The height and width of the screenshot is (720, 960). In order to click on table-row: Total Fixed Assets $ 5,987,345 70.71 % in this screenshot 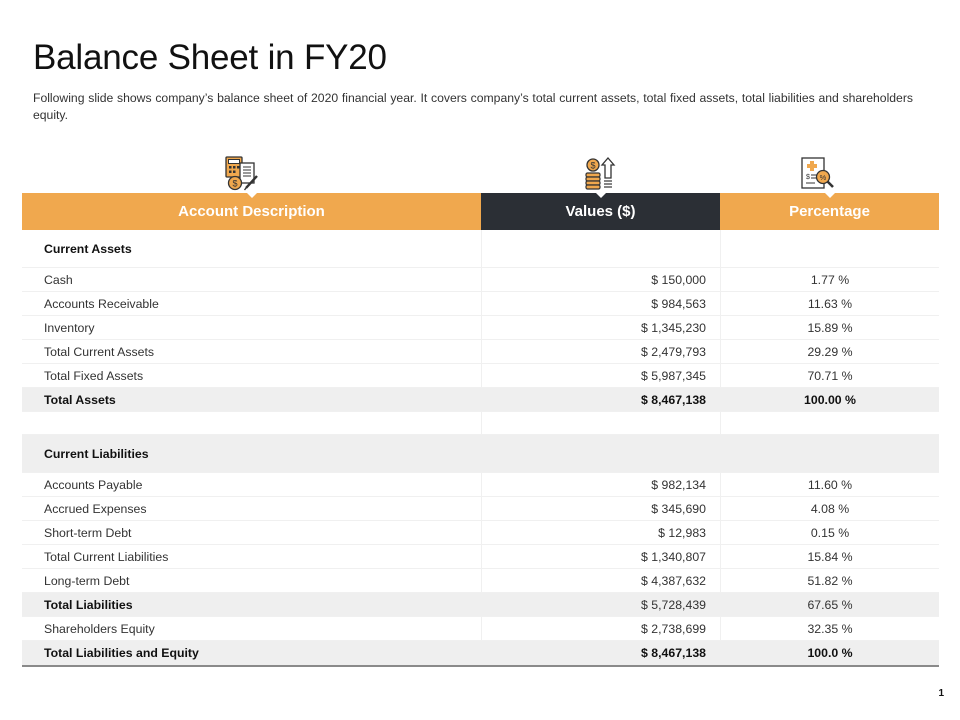, I will do `click(480, 376)`.